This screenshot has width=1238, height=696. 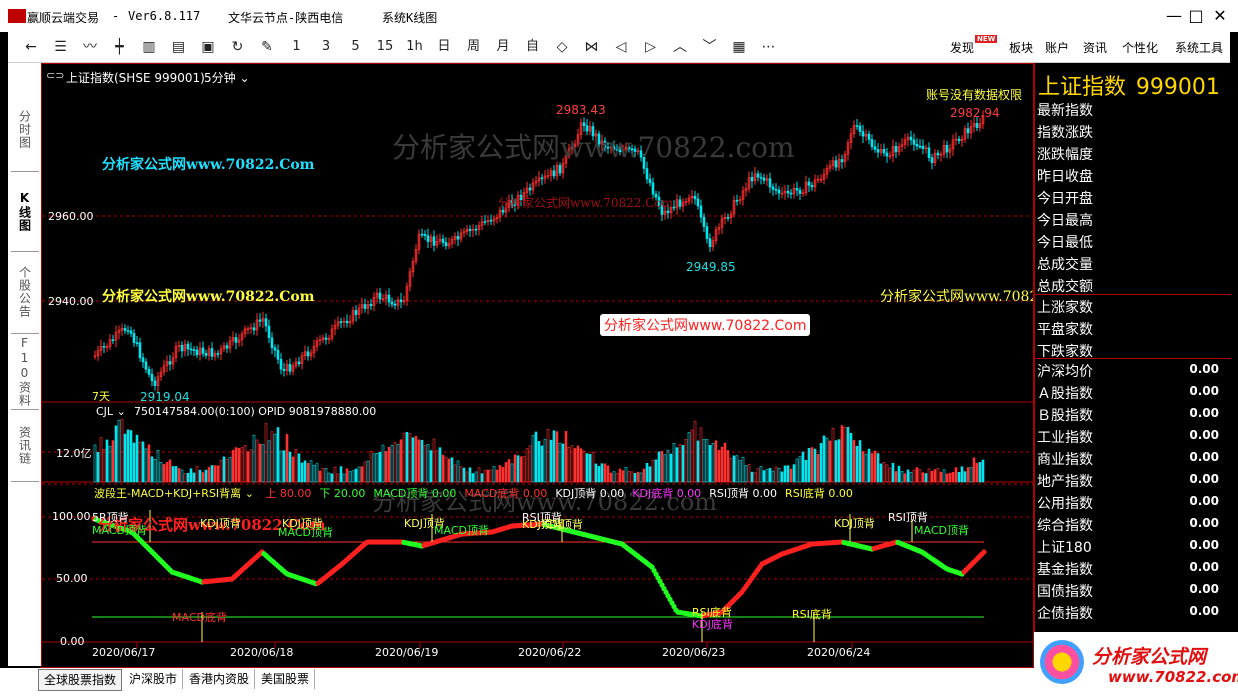 What do you see at coordinates (1057, 47) in the screenshot?
I see `menu-item: 账户` at bounding box center [1057, 47].